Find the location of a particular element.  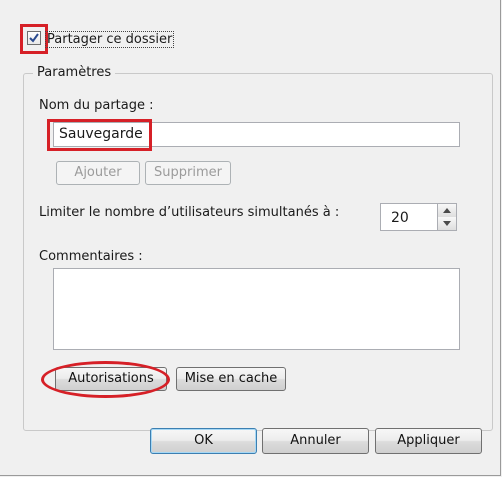

spin-down-button is located at coordinates (447, 223).